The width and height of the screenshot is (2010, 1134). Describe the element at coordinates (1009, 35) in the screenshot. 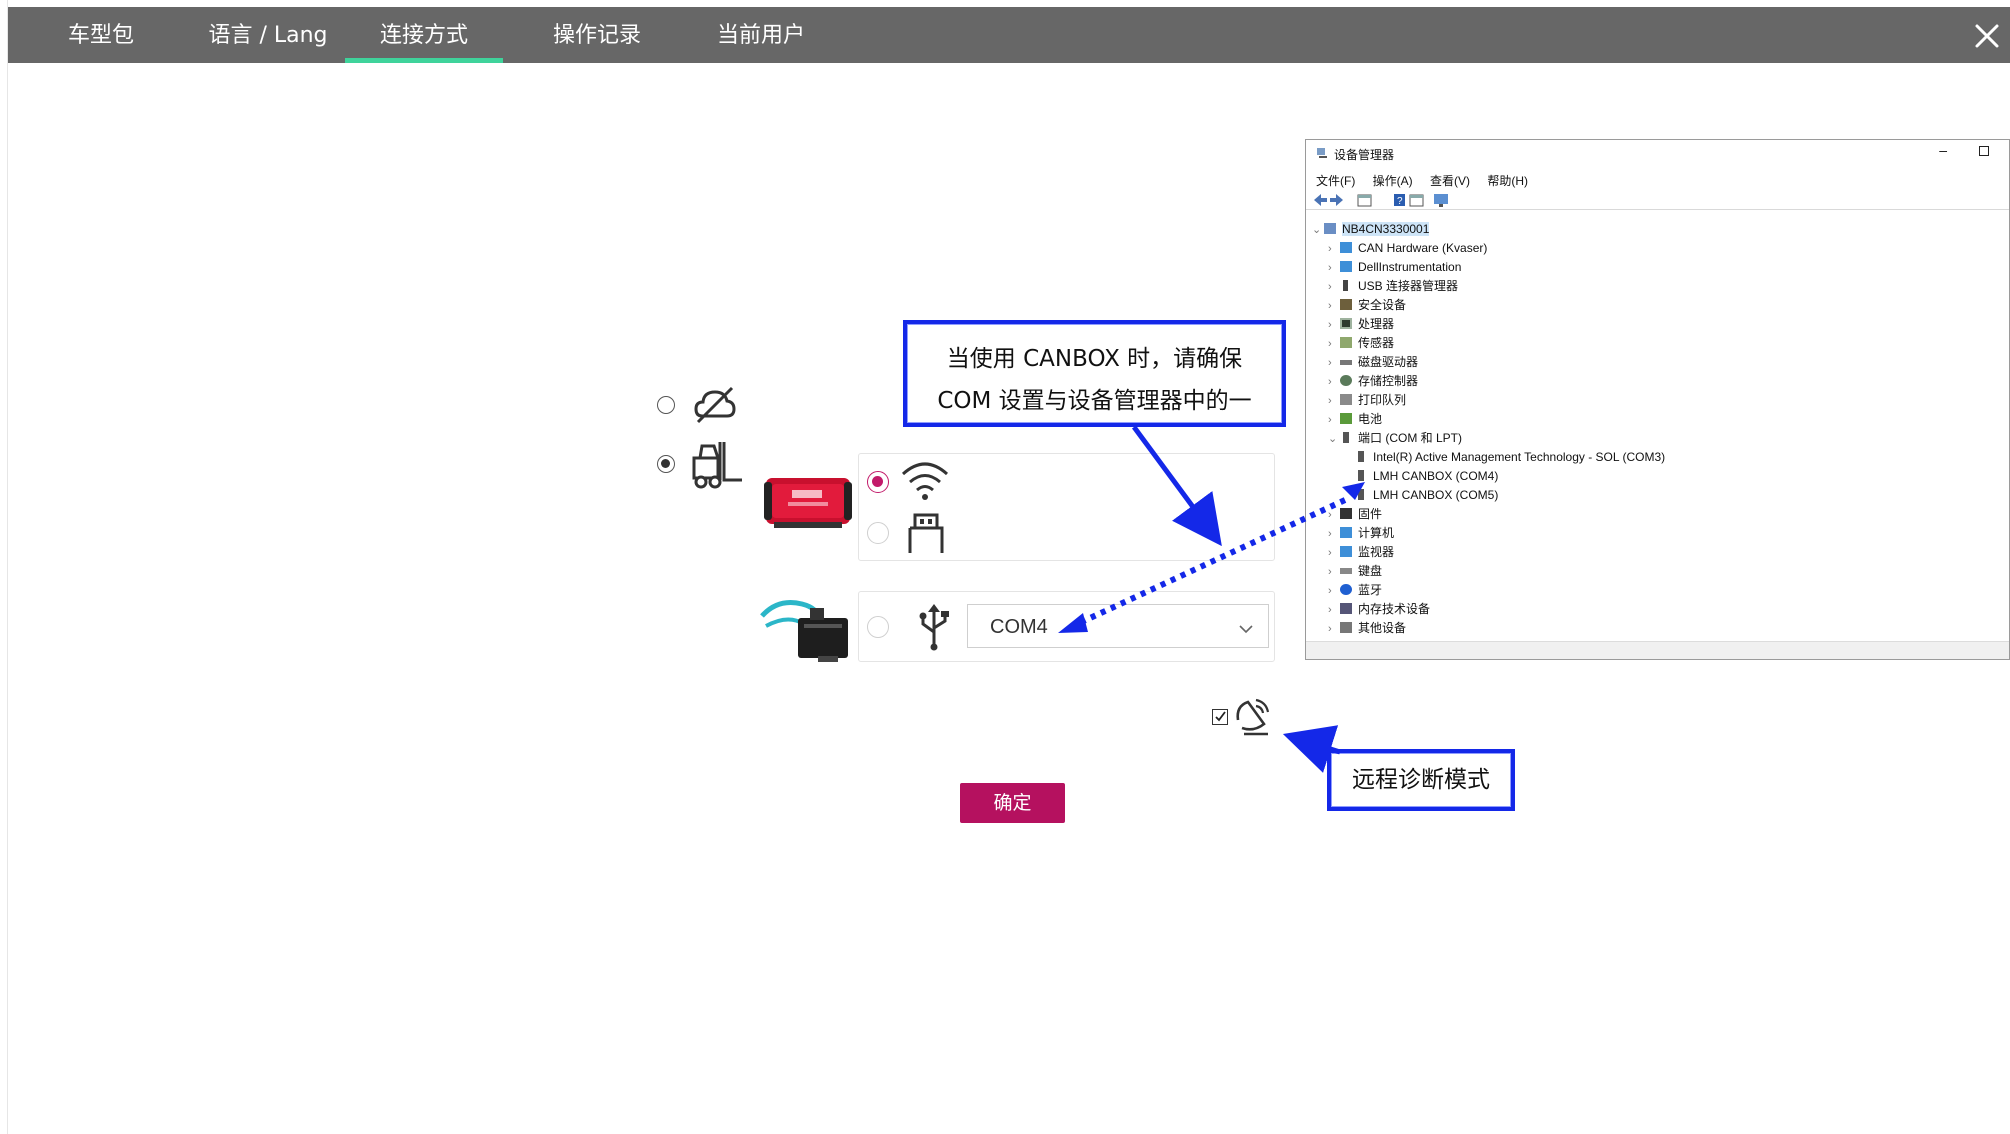

I see `top-tab-bar: 车型包 语言 / Lang 连接方式 操作记录 当前用户` at that location.